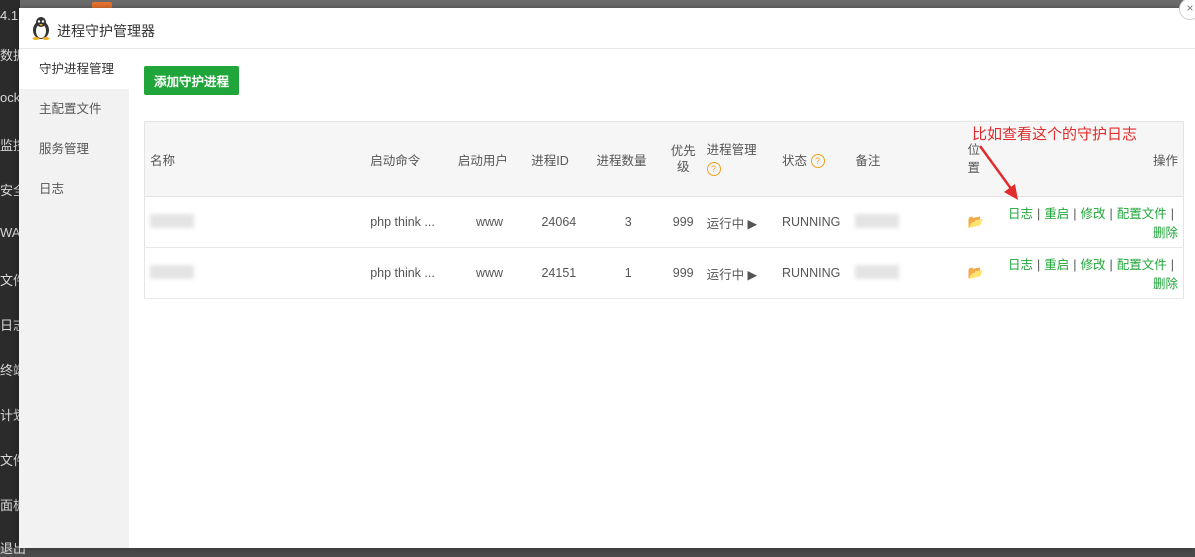 The height and width of the screenshot is (557, 1195). Describe the element at coordinates (683, 159) in the screenshot. I see `column-header-priority: 优先级` at that location.